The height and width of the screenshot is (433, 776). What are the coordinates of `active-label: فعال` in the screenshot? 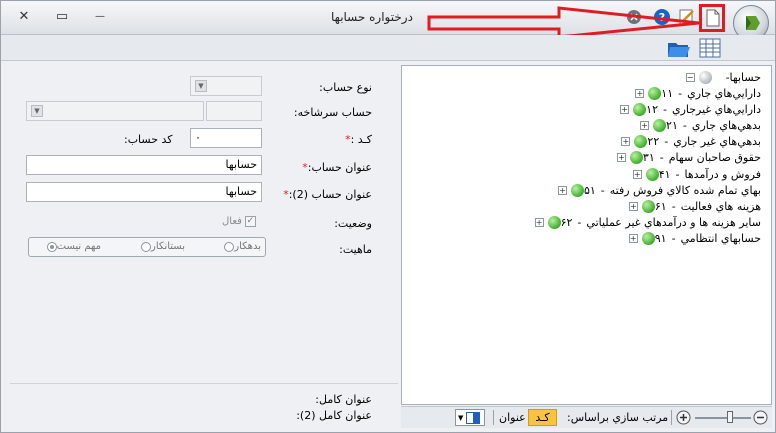 It's located at (232, 221).